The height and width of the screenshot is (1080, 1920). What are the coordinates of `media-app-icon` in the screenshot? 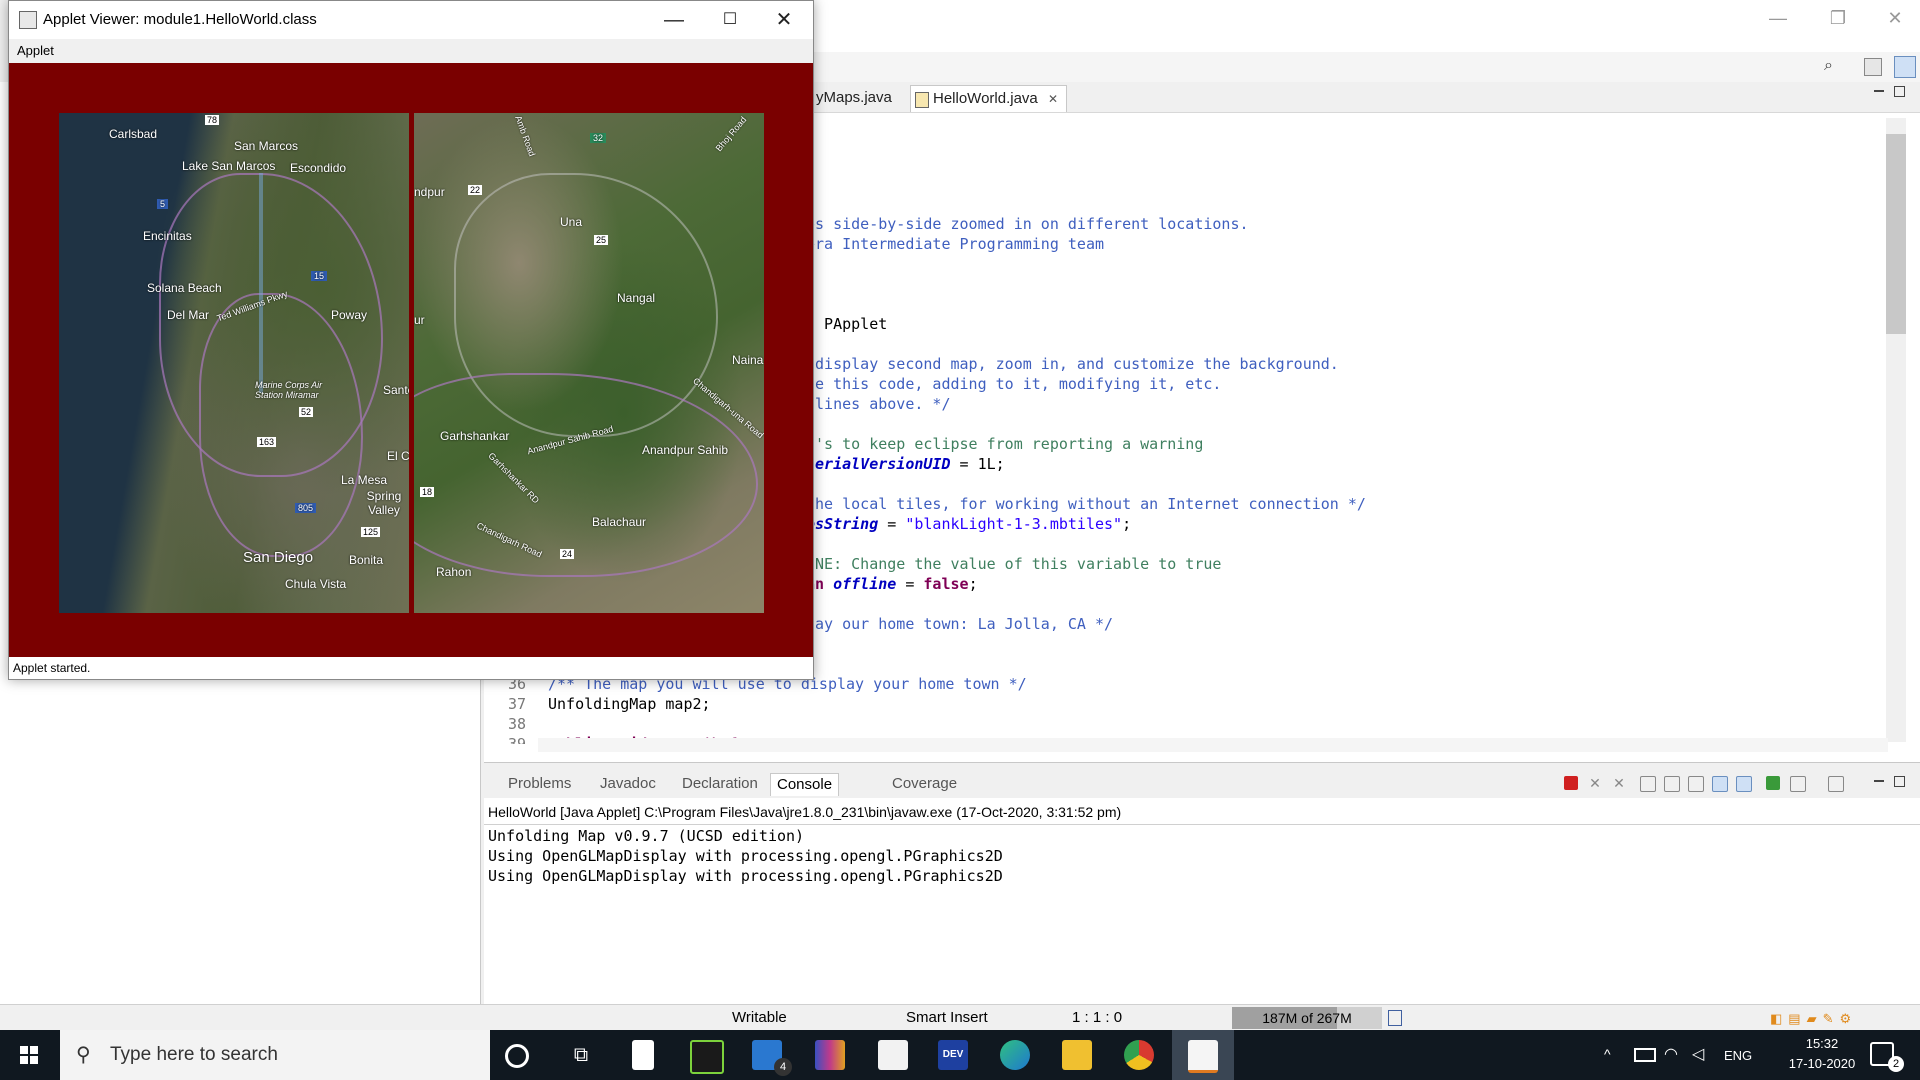 It's located at (830, 1055).